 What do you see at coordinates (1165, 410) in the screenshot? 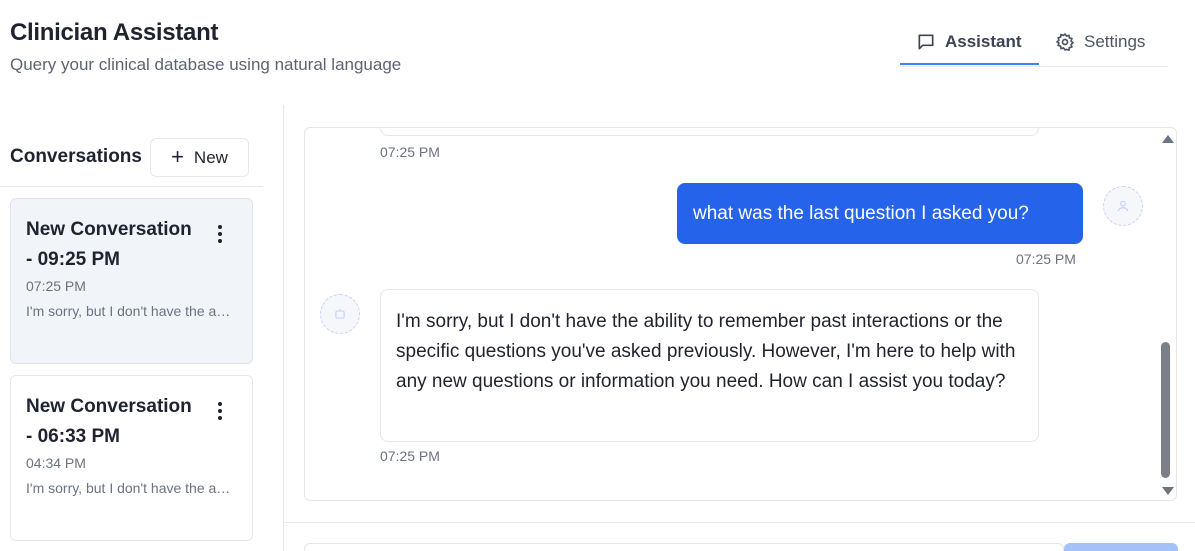
I see `scrollbar-thumb` at bounding box center [1165, 410].